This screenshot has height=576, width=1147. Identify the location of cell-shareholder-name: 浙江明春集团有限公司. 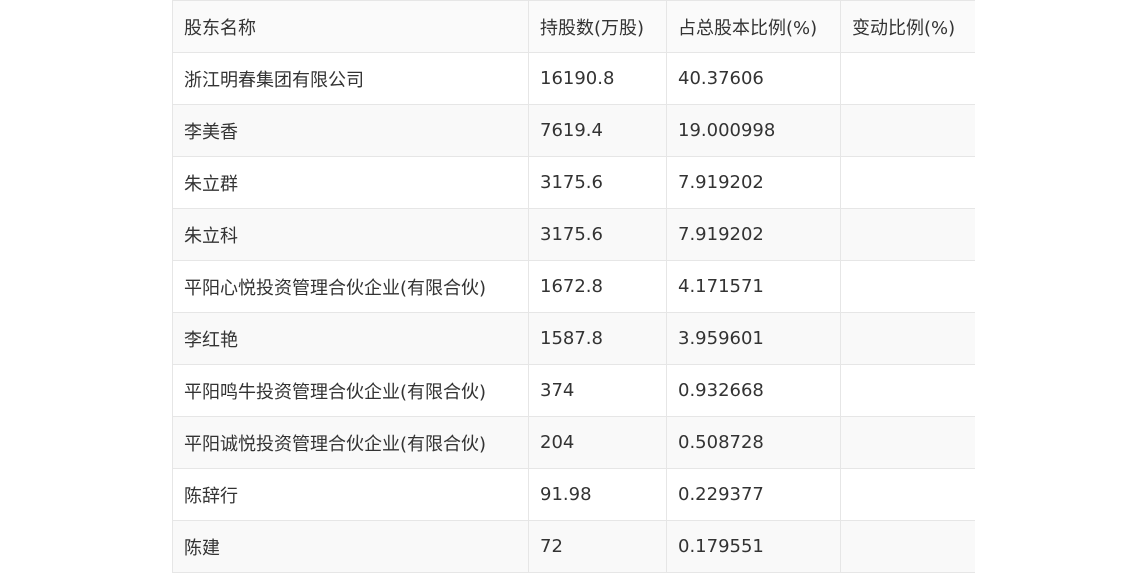
(350, 78).